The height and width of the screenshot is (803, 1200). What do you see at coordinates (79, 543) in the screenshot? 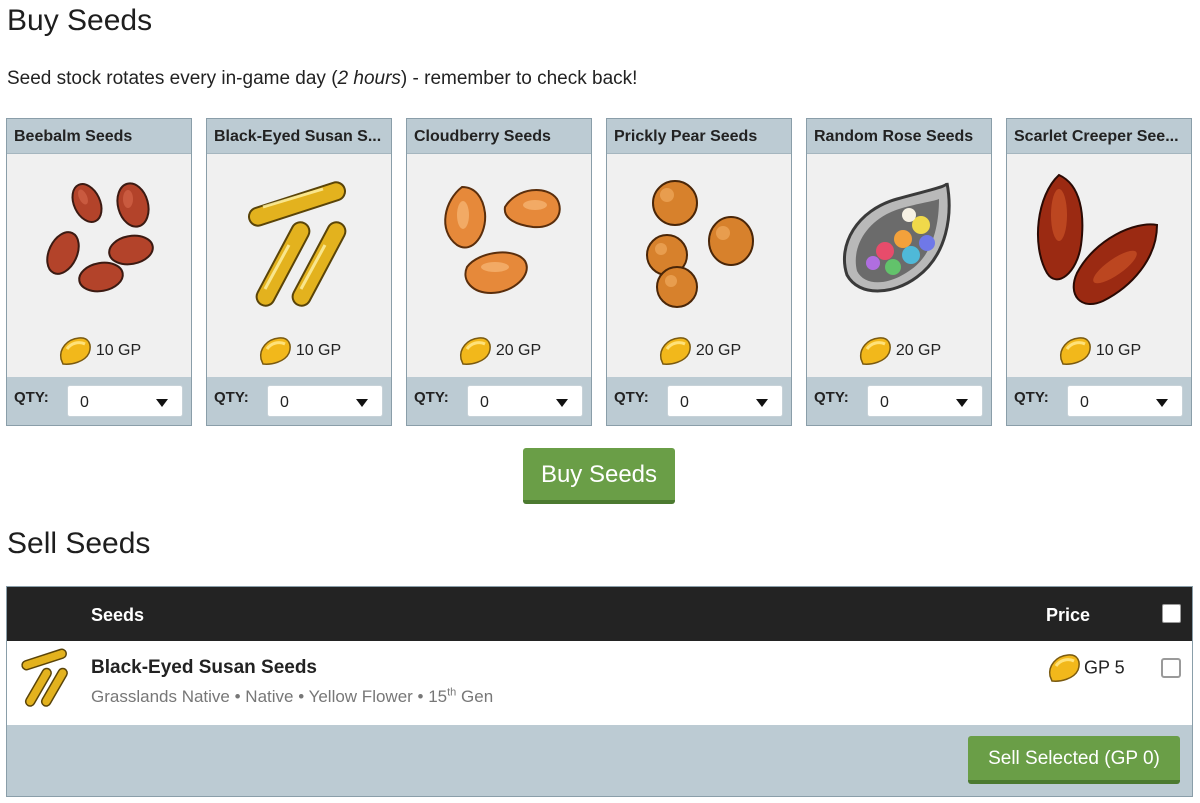
I see `sell-seeds-heading: Sell Seeds` at bounding box center [79, 543].